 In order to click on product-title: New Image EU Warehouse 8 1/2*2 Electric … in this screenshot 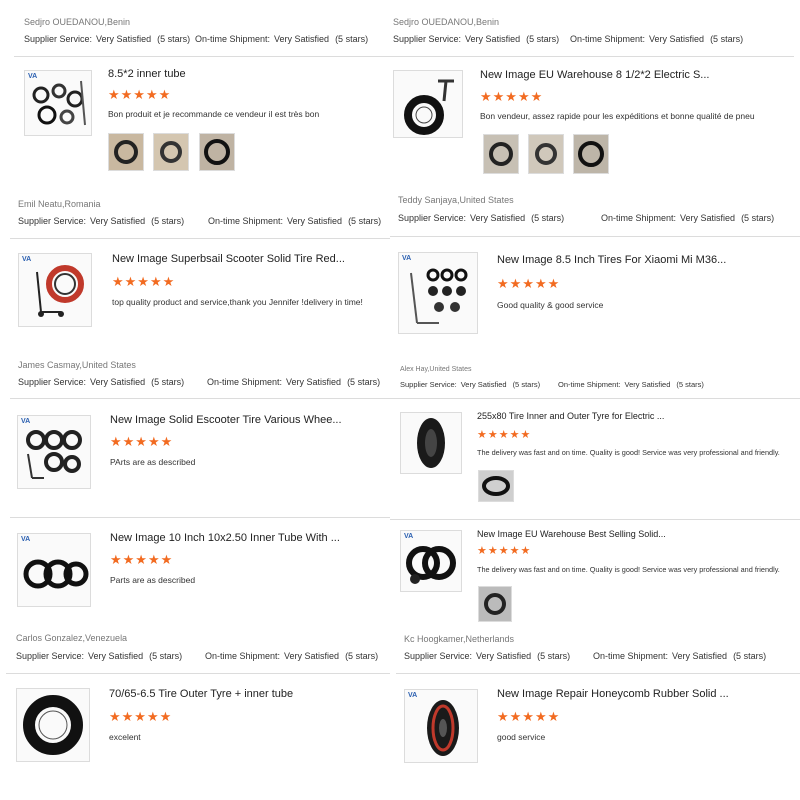, I will do `click(630, 75)`.